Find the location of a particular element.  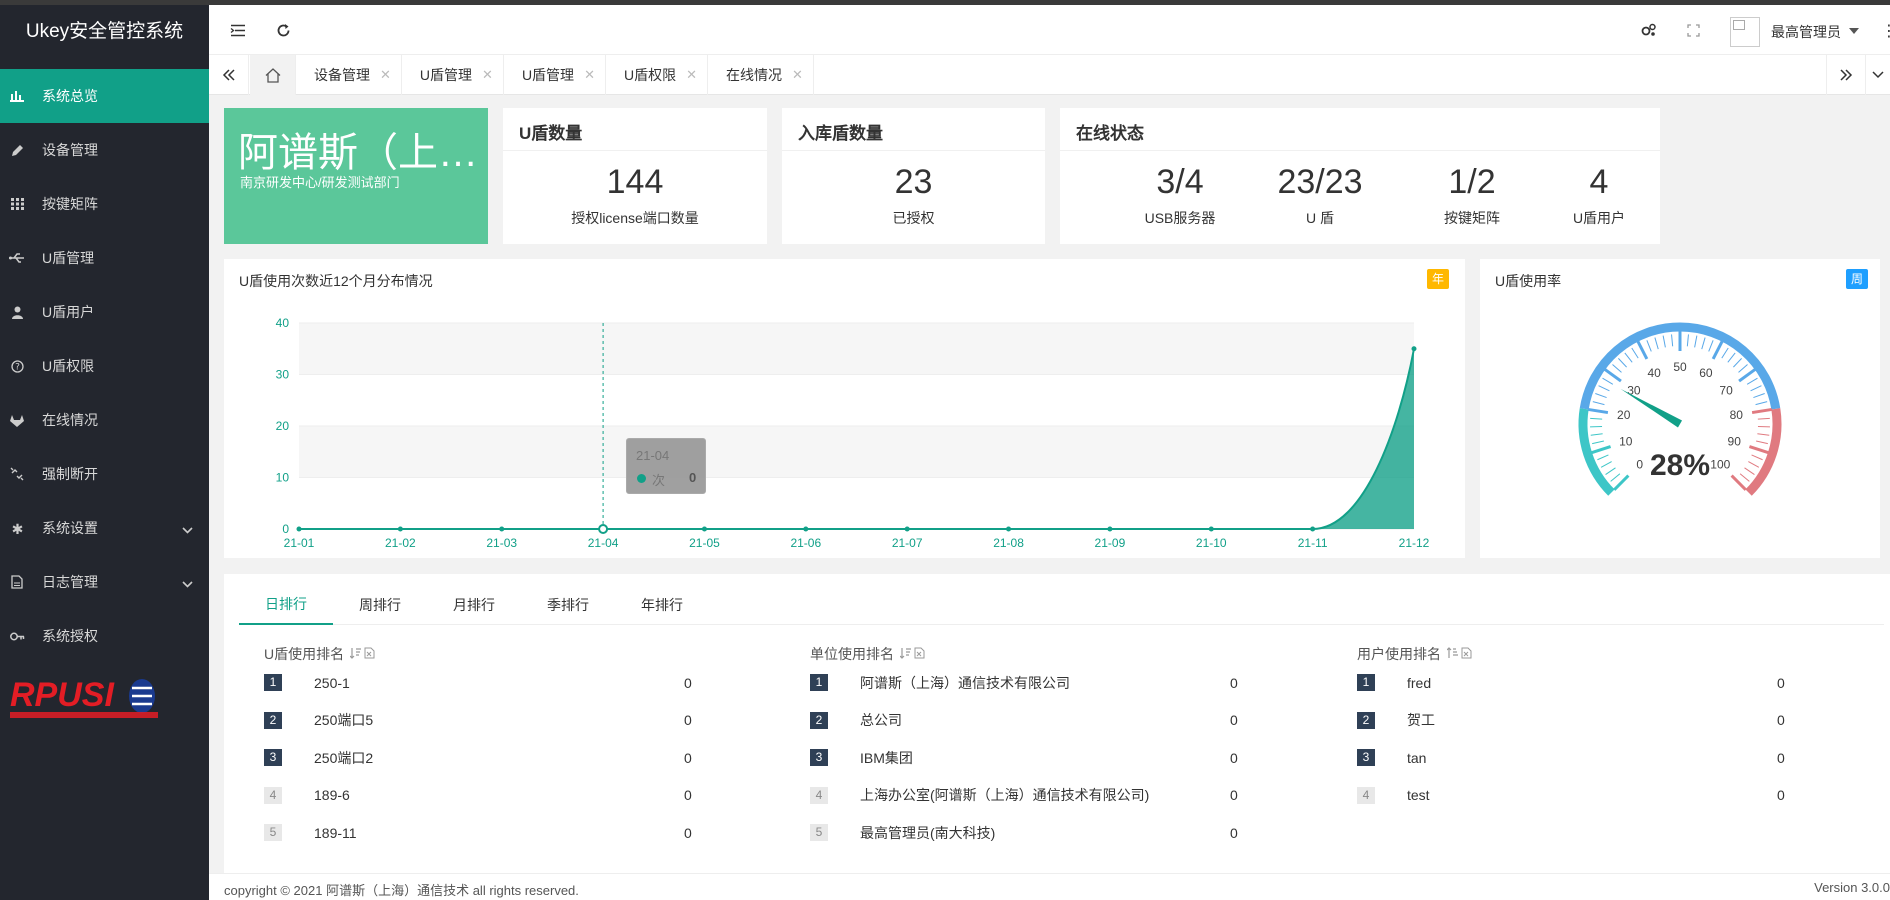

company-dept: 南京研发中心/研发测试部门 is located at coordinates (320, 182).